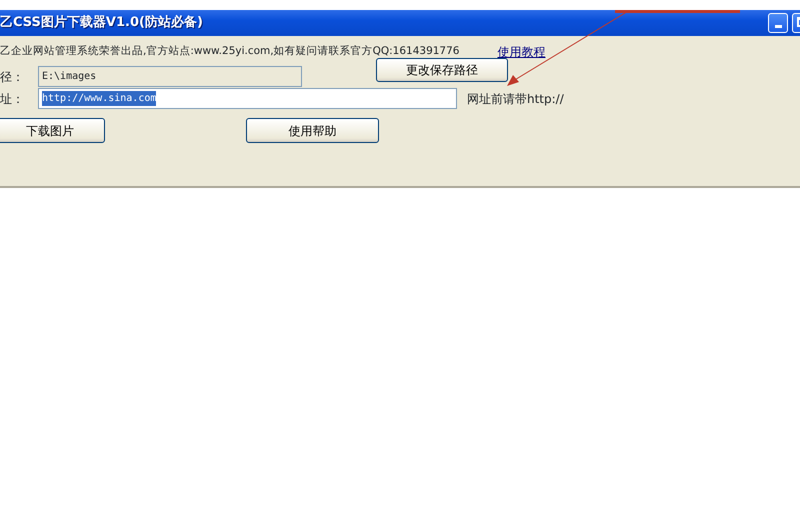  I want to click on download-button: 下载图片, so click(52, 130).